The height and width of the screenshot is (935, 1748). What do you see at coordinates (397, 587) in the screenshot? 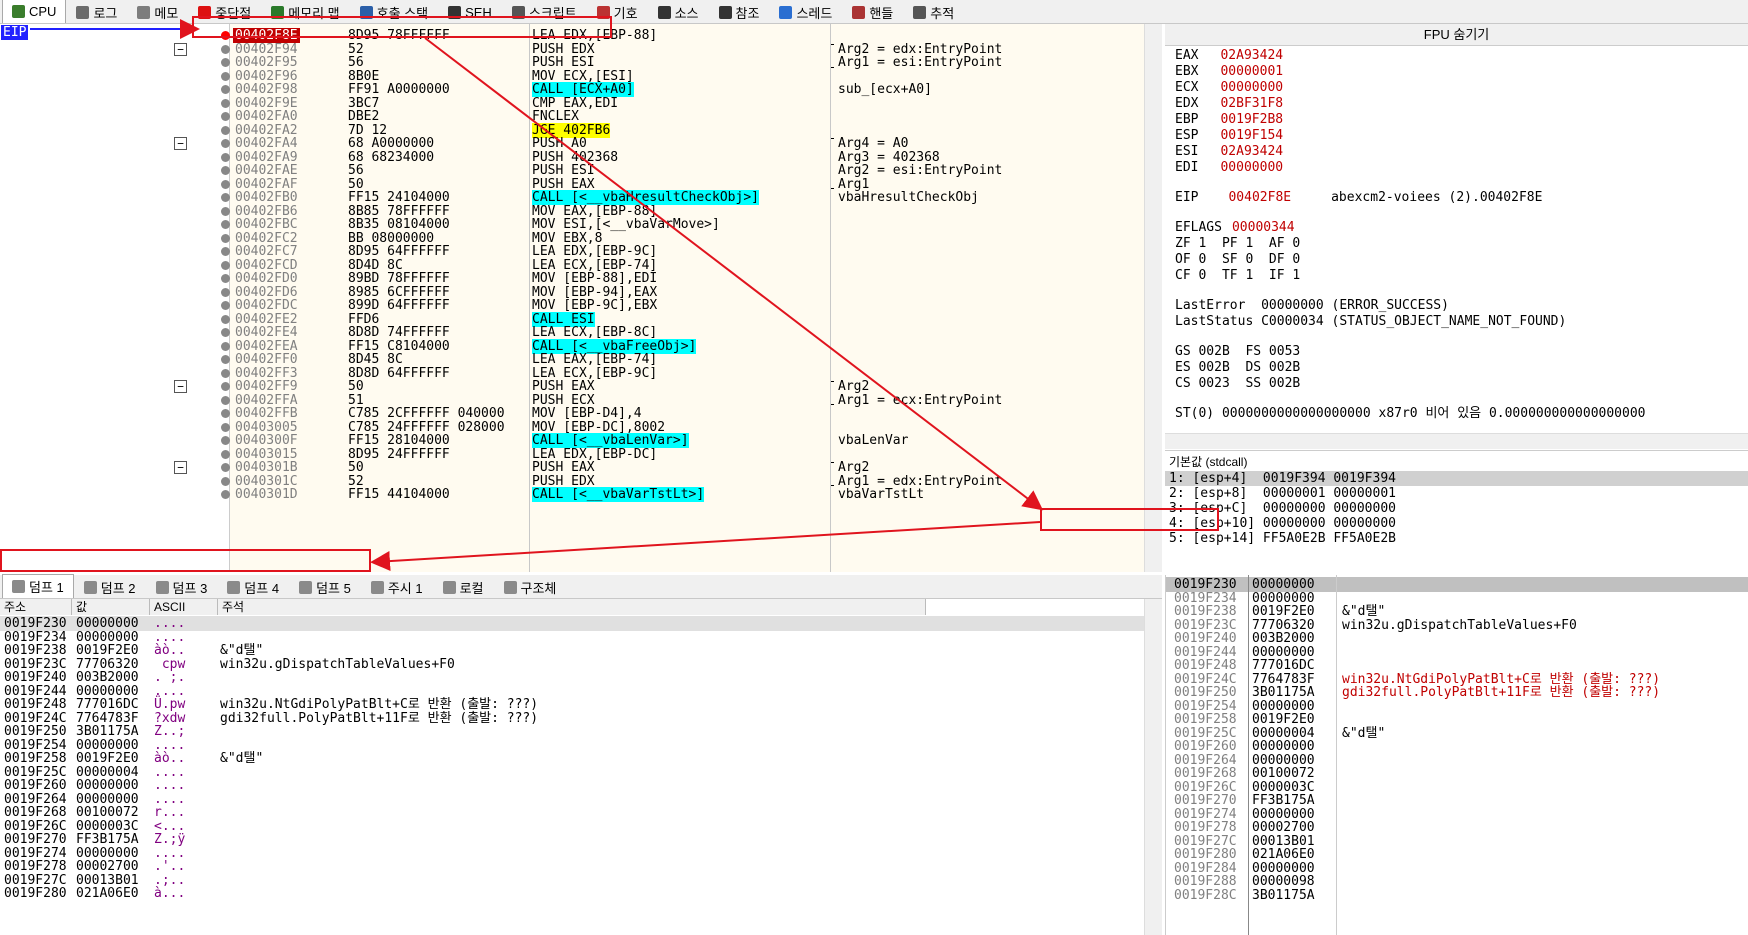
I see `tab-watch-5: 주시 1` at bounding box center [397, 587].